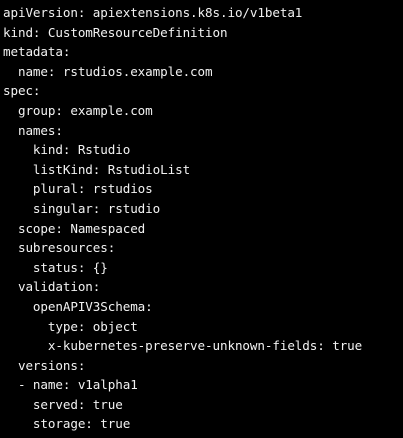  What do you see at coordinates (67, 150) in the screenshot?
I see `code-line: kind: Rstudio` at bounding box center [67, 150].